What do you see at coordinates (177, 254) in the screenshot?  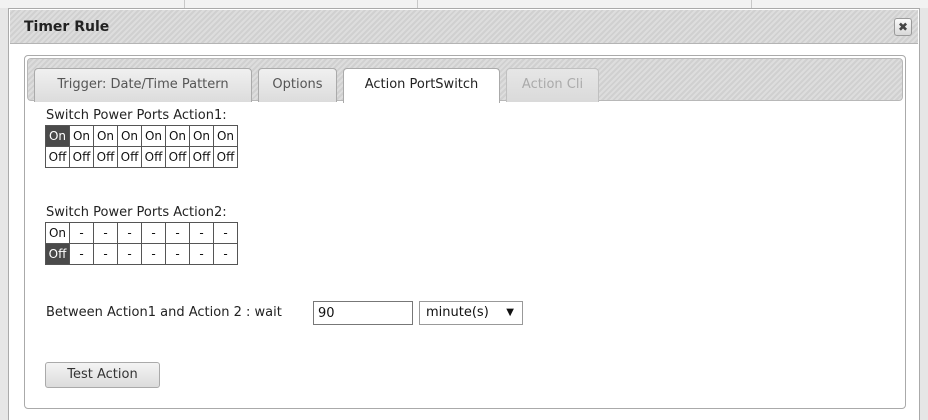 I see `port-6-off-cell: -` at bounding box center [177, 254].